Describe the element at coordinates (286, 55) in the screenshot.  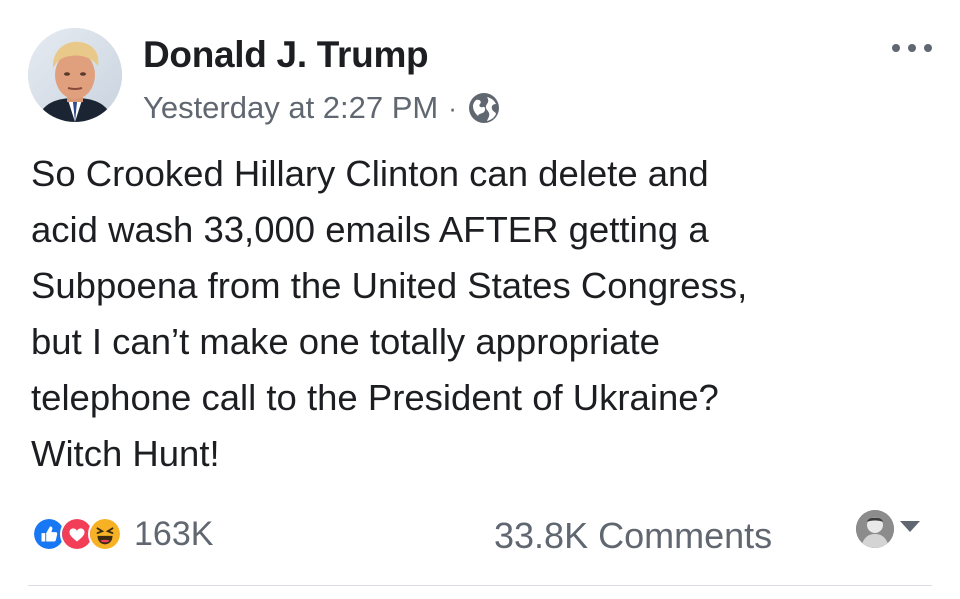
I see `author-name: Donald J. Trump` at that location.